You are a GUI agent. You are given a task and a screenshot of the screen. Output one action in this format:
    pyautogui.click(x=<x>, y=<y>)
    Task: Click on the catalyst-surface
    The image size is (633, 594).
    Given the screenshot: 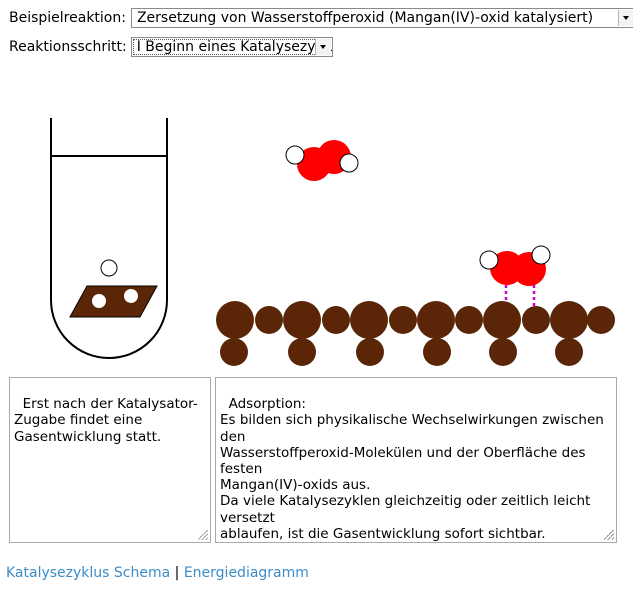 What is the action you would take?
    pyautogui.click(x=415, y=333)
    